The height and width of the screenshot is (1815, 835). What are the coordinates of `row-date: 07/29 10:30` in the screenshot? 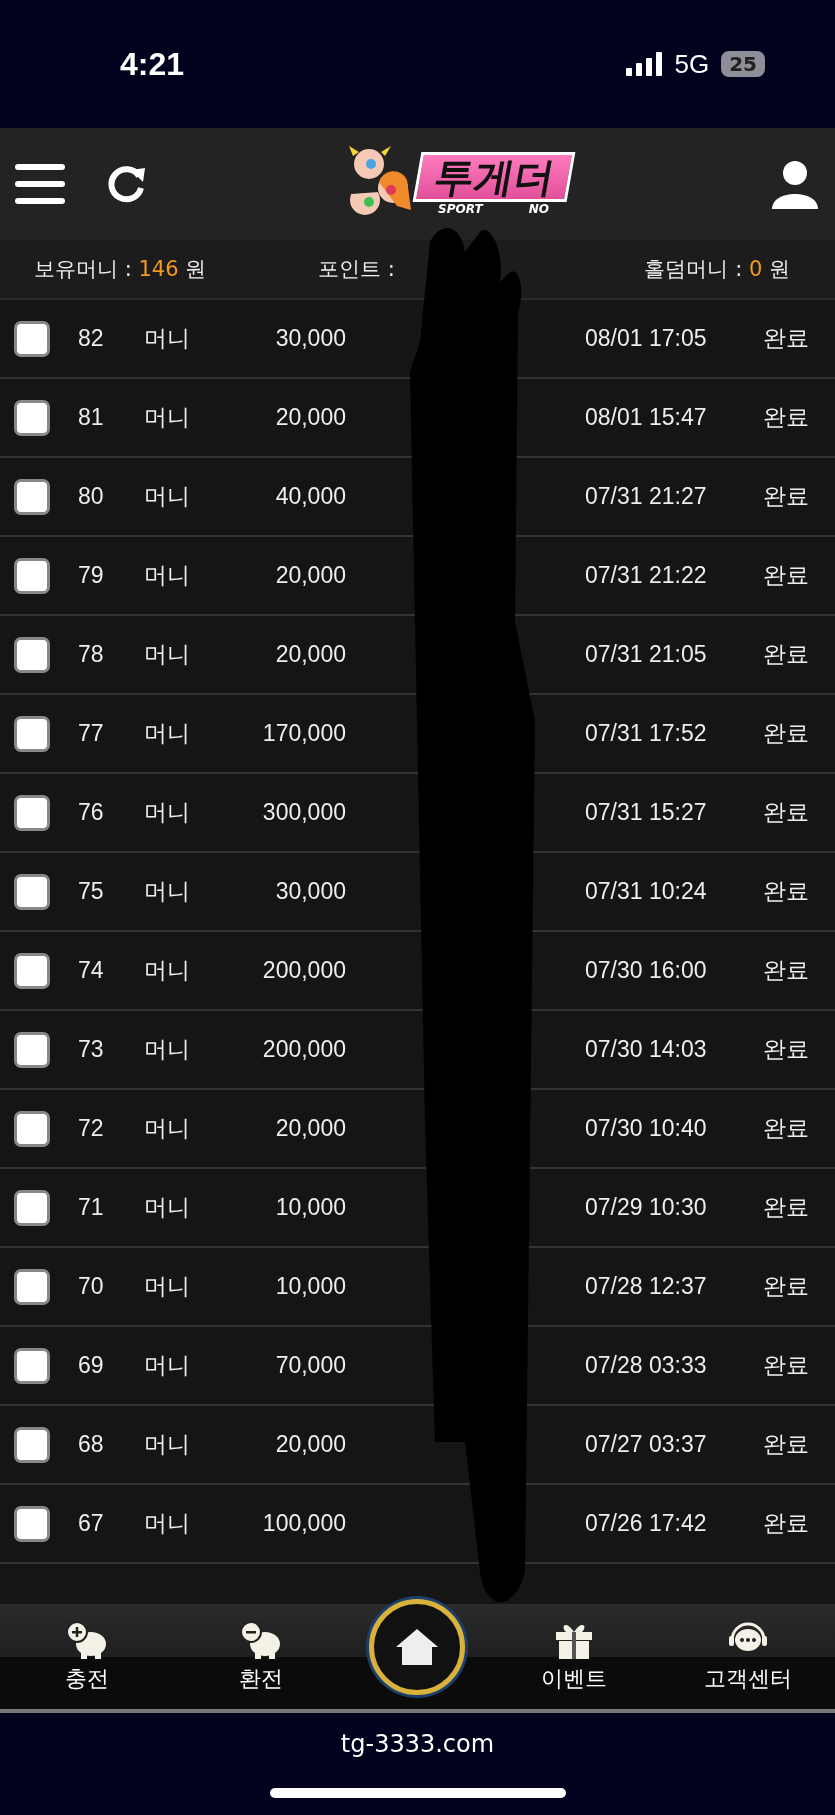 It's located at (646, 1207).